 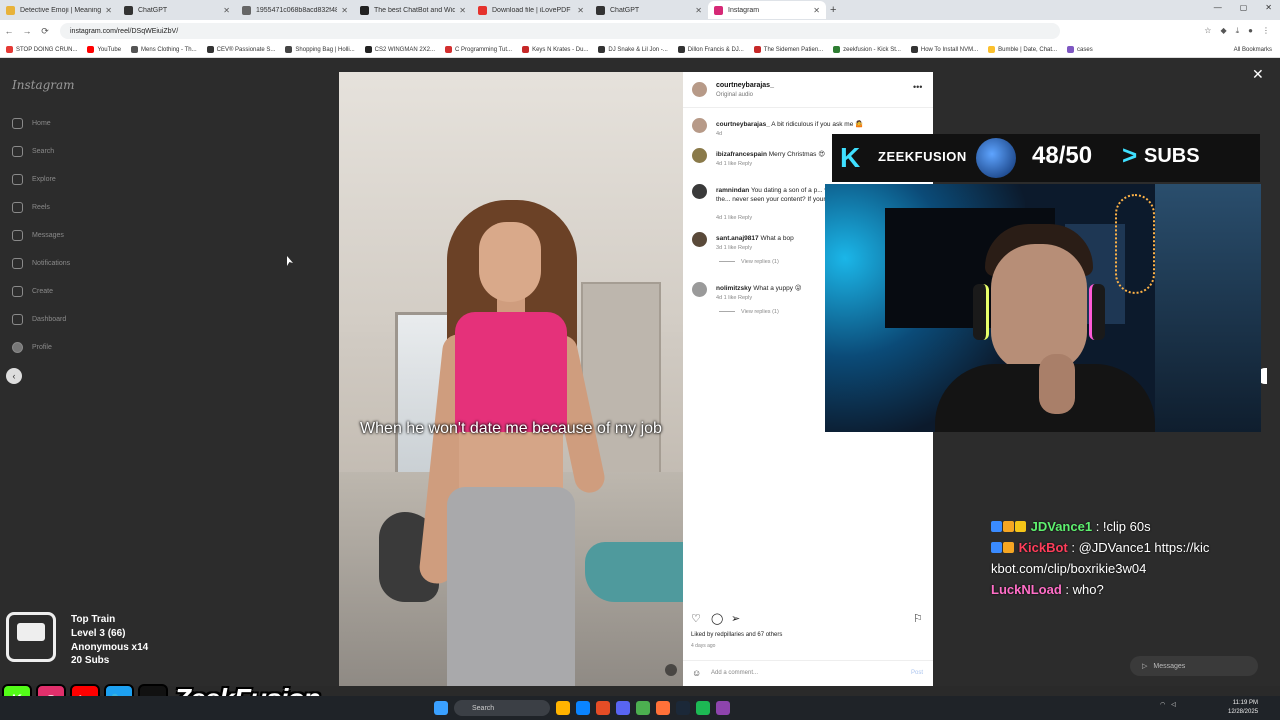 I want to click on emoji-icon: ☺, so click(x=696, y=673).